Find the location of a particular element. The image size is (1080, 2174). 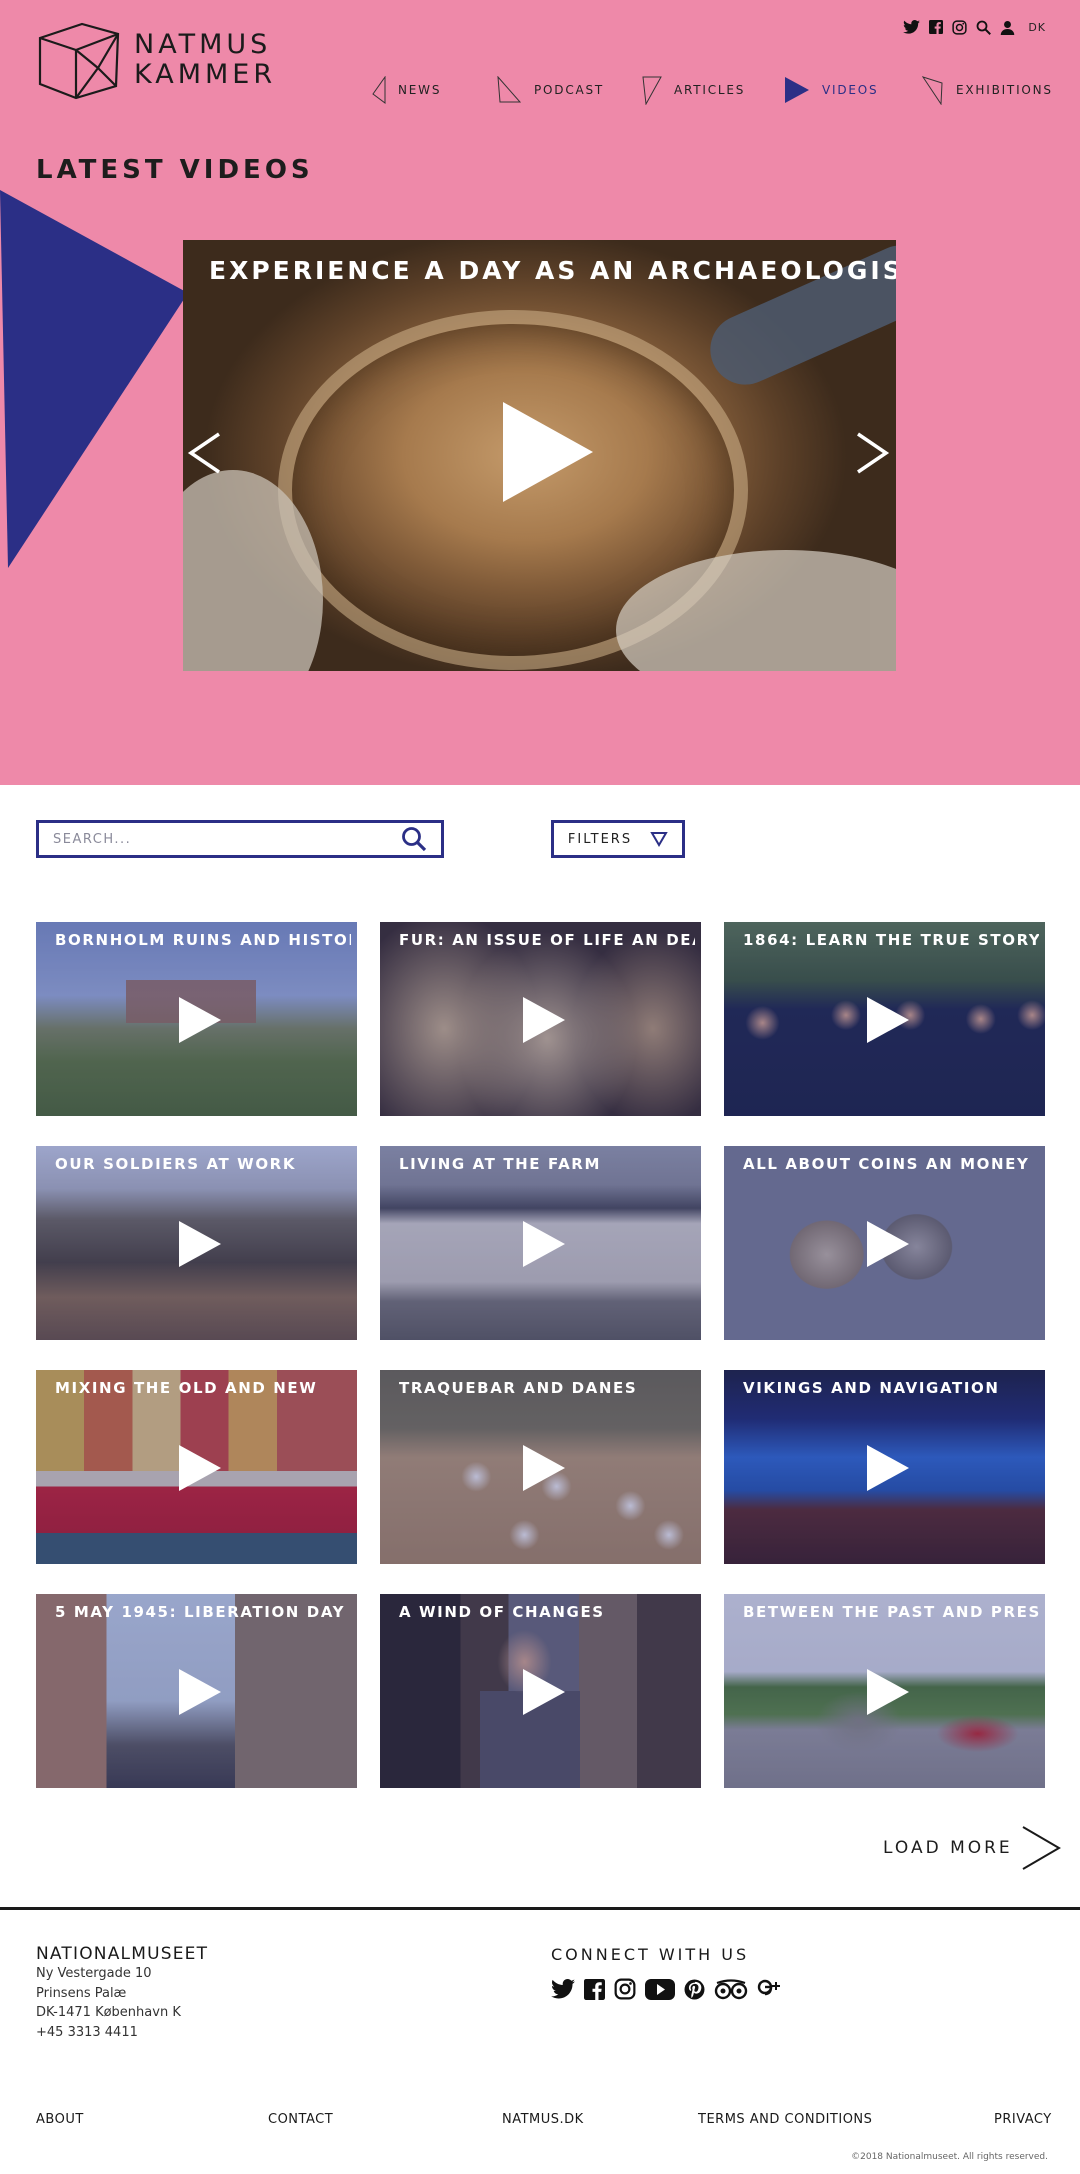

video-title: BORNHOLM RUINS AND HISTORY is located at coordinates (203, 940).